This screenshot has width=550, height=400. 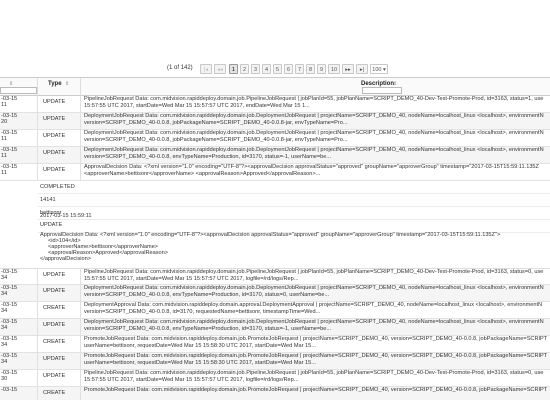 I want to click on detail-status: COMPLETED, so click(x=294, y=187).